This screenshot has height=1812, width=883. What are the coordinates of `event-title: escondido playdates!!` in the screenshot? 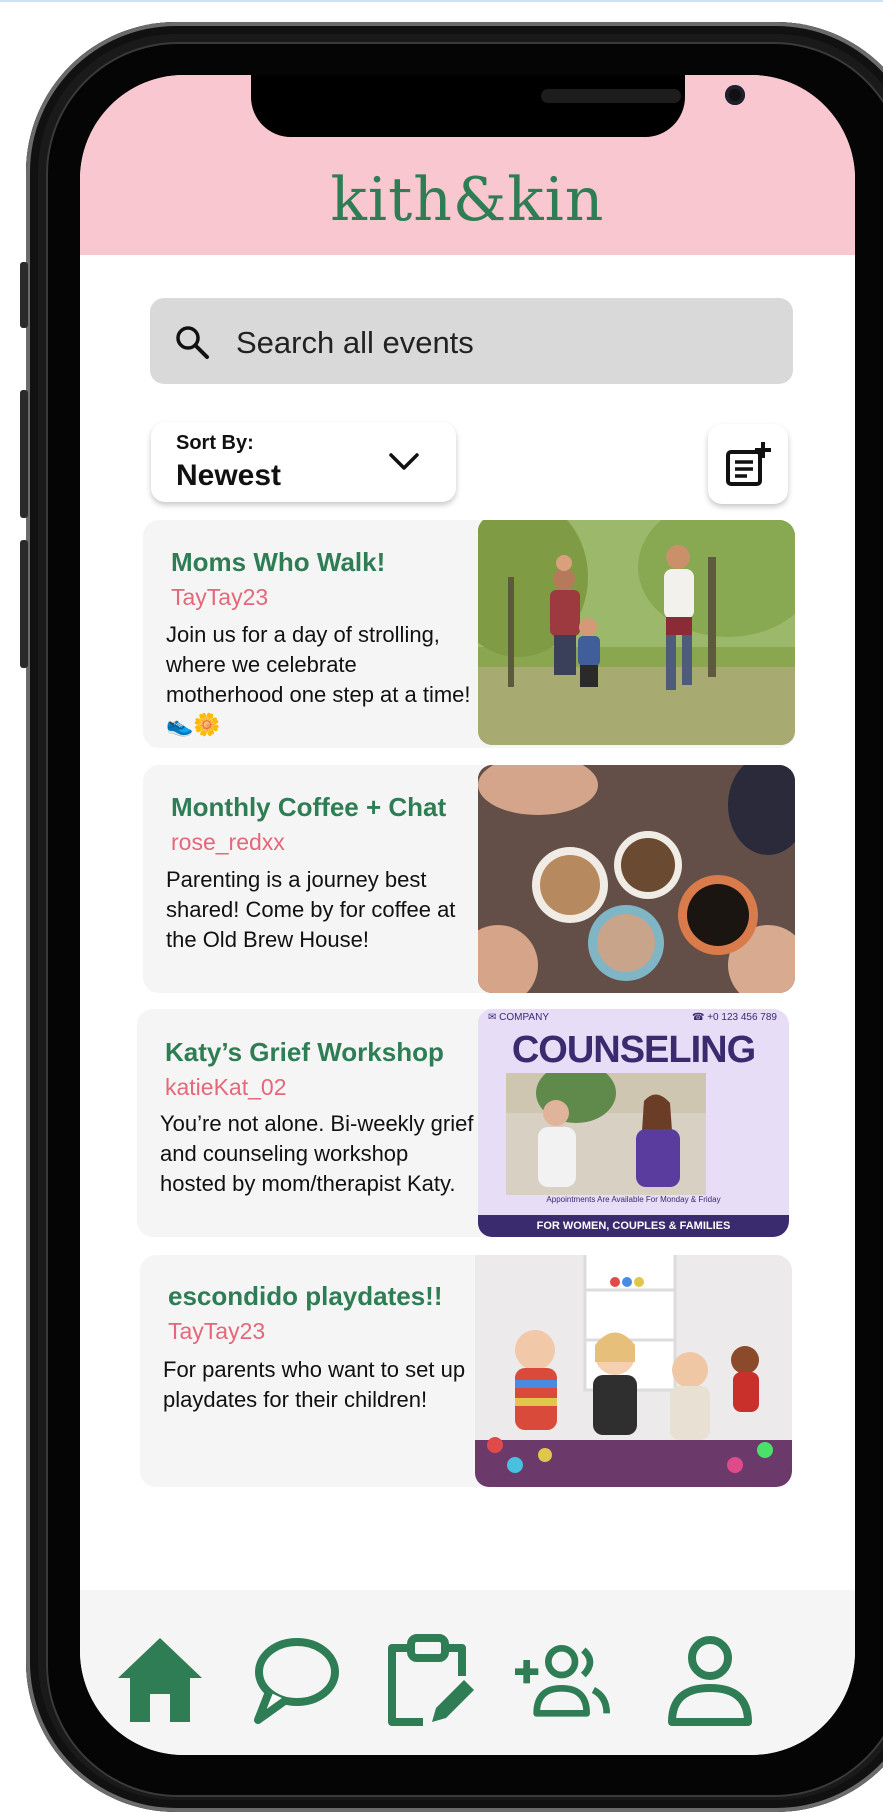 It's located at (305, 1296).